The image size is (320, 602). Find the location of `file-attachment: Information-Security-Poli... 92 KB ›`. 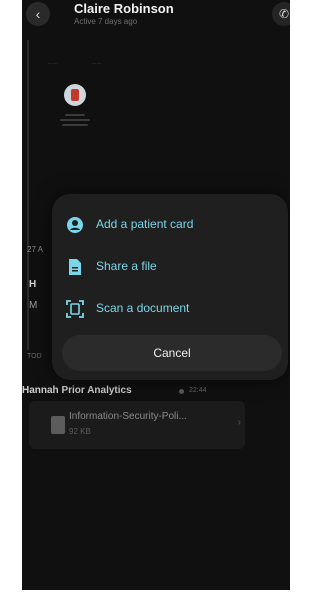

file-attachment: Information-Security-Poli... 92 KB › is located at coordinates (137, 425).